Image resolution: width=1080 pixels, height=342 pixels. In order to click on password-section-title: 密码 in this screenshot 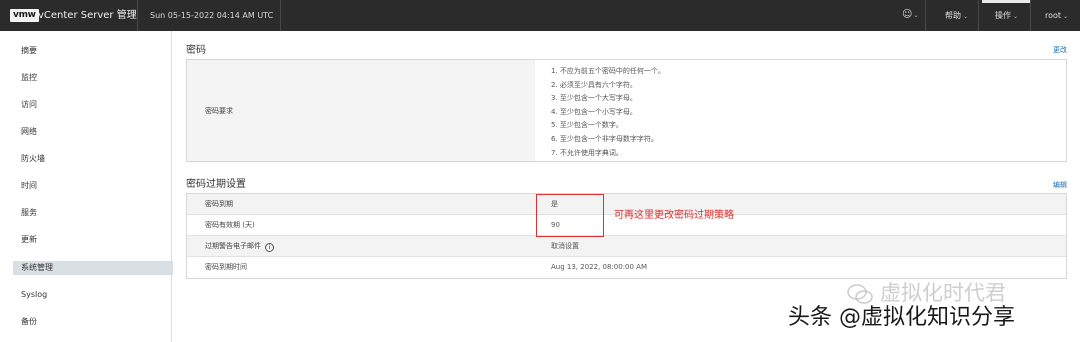, I will do `click(196, 50)`.